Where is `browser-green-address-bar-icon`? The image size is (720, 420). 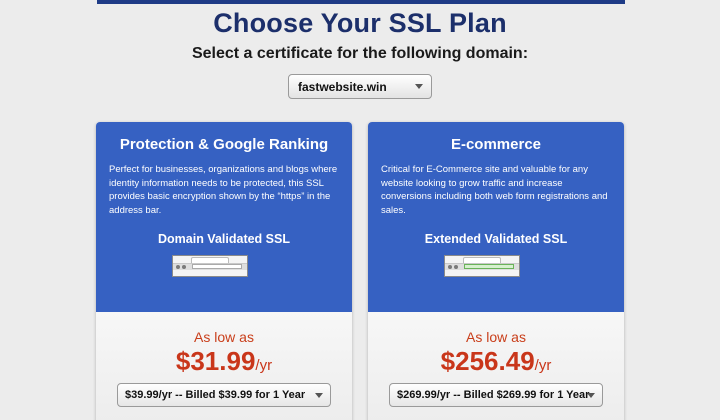
browser-green-address-bar-icon is located at coordinates (482, 266).